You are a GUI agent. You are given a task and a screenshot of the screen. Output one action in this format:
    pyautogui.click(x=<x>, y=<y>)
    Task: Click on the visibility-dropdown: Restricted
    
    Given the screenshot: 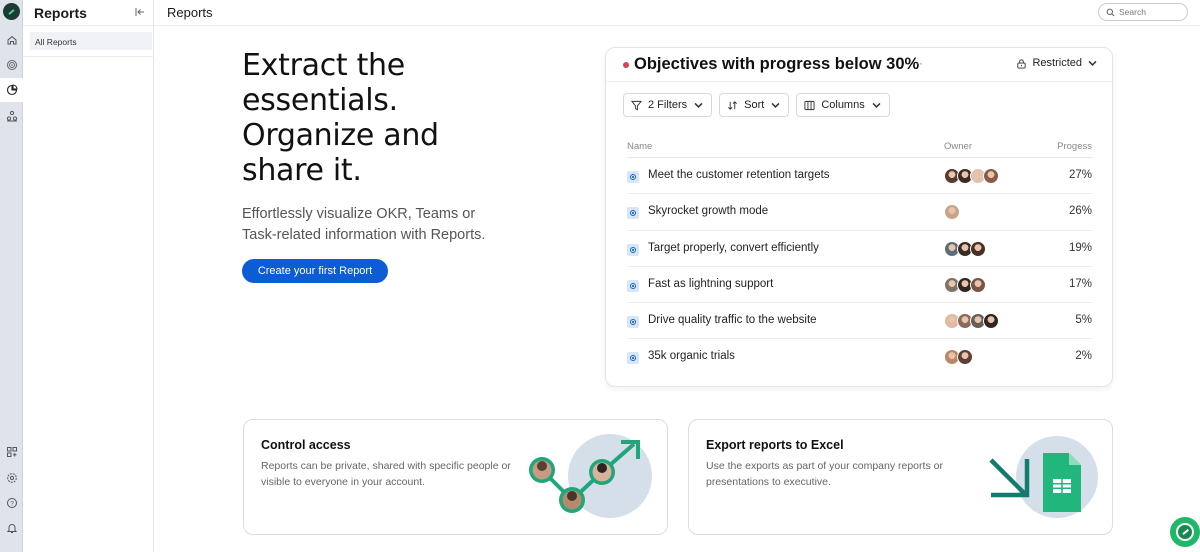 What is the action you would take?
    pyautogui.click(x=1057, y=63)
    